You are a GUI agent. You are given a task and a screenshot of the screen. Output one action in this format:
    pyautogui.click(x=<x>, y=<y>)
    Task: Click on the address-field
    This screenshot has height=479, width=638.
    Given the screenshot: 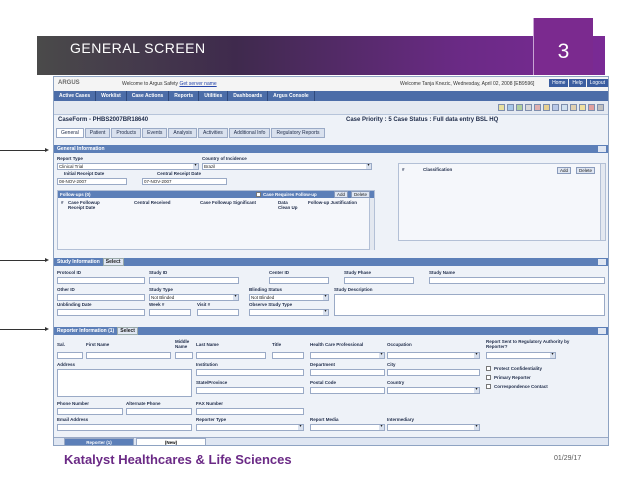 What is the action you would take?
    pyautogui.click(x=124, y=383)
    